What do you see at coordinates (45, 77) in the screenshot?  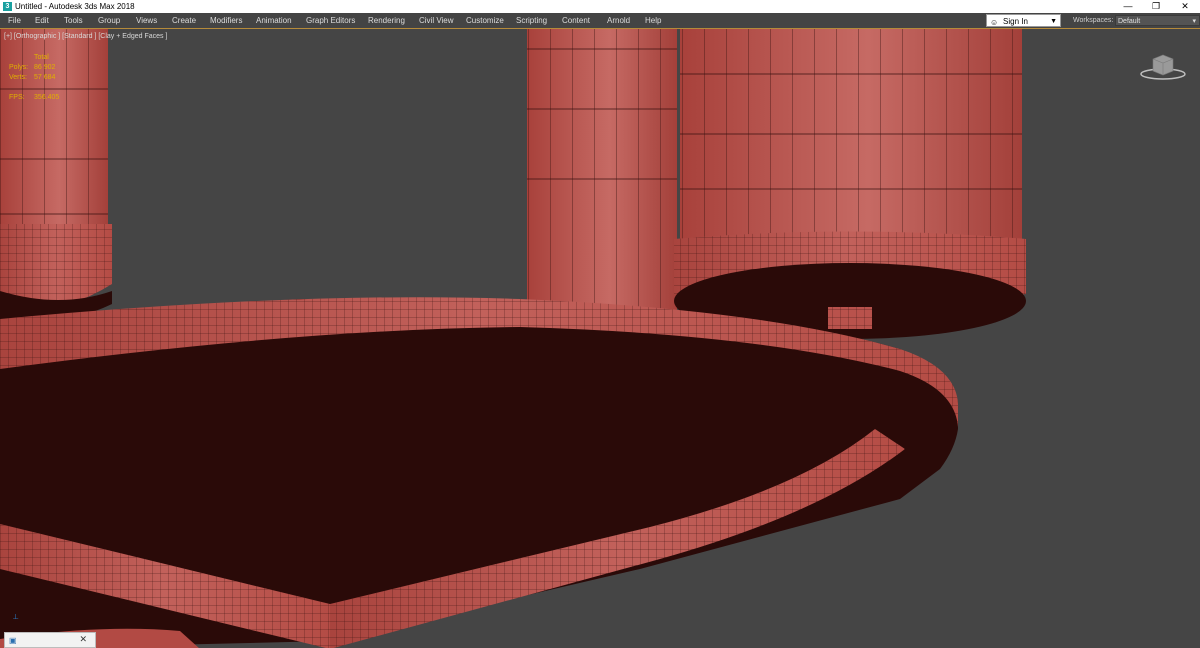 I see `verts-value: 57 684` at bounding box center [45, 77].